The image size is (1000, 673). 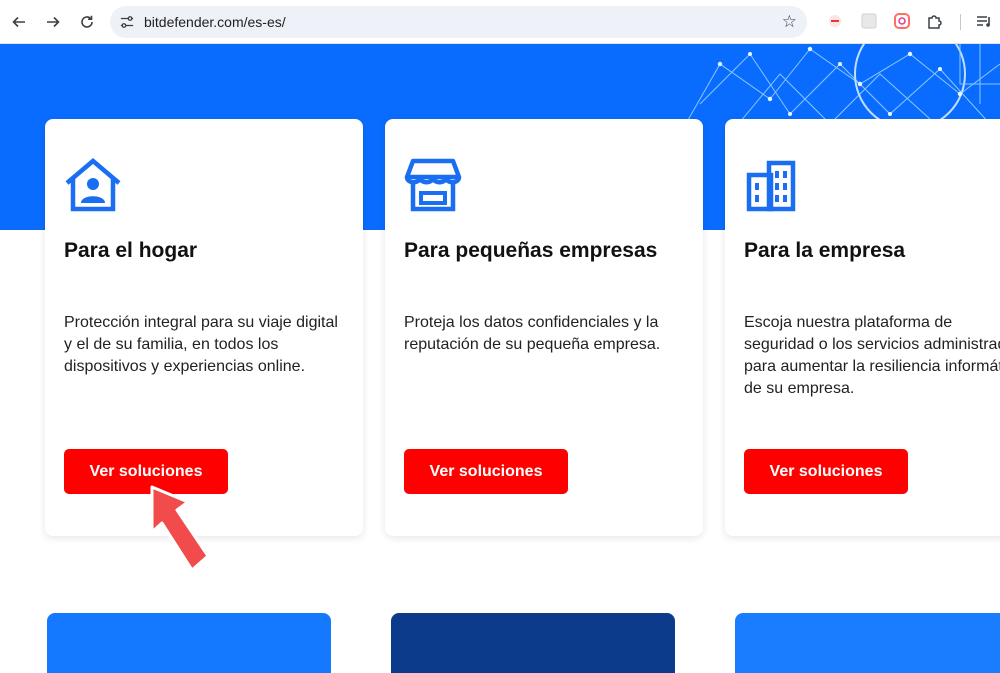 What do you see at coordinates (433, 185) in the screenshot?
I see `storefront-icon` at bounding box center [433, 185].